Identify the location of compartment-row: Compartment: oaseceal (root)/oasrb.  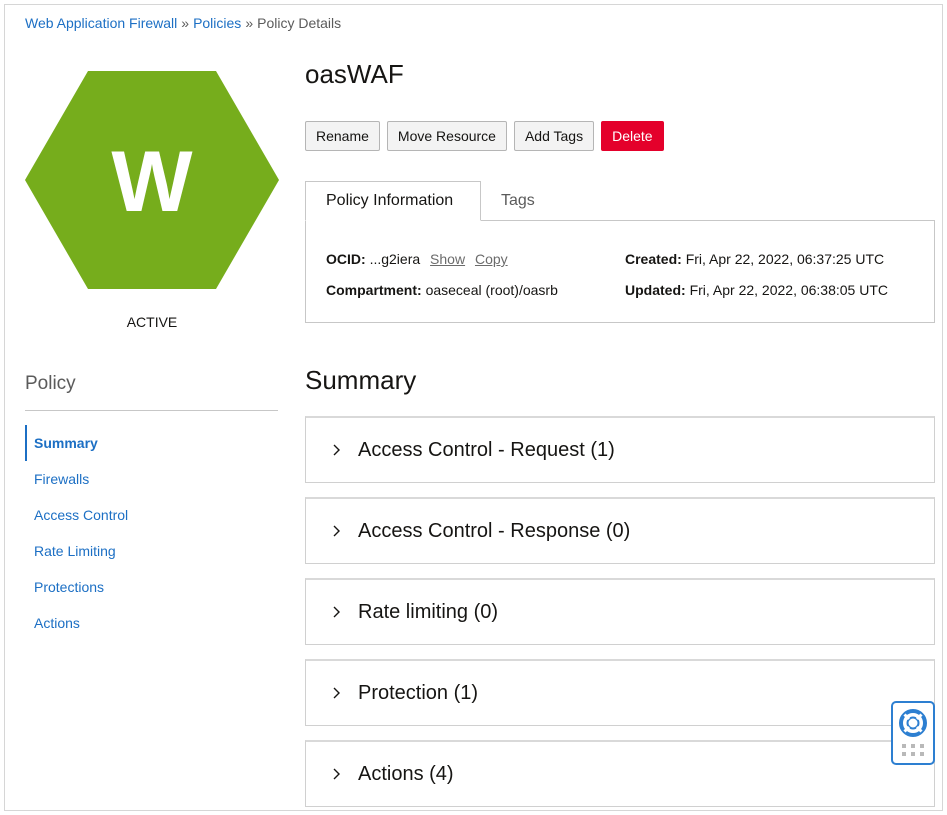
(442, 290).